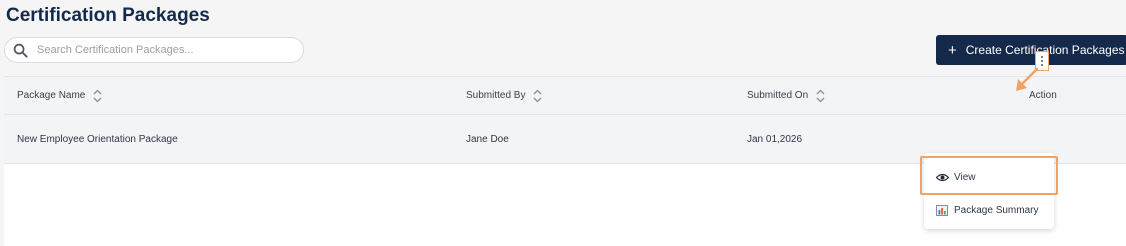  I want to click on search-input, so click(162, 50).